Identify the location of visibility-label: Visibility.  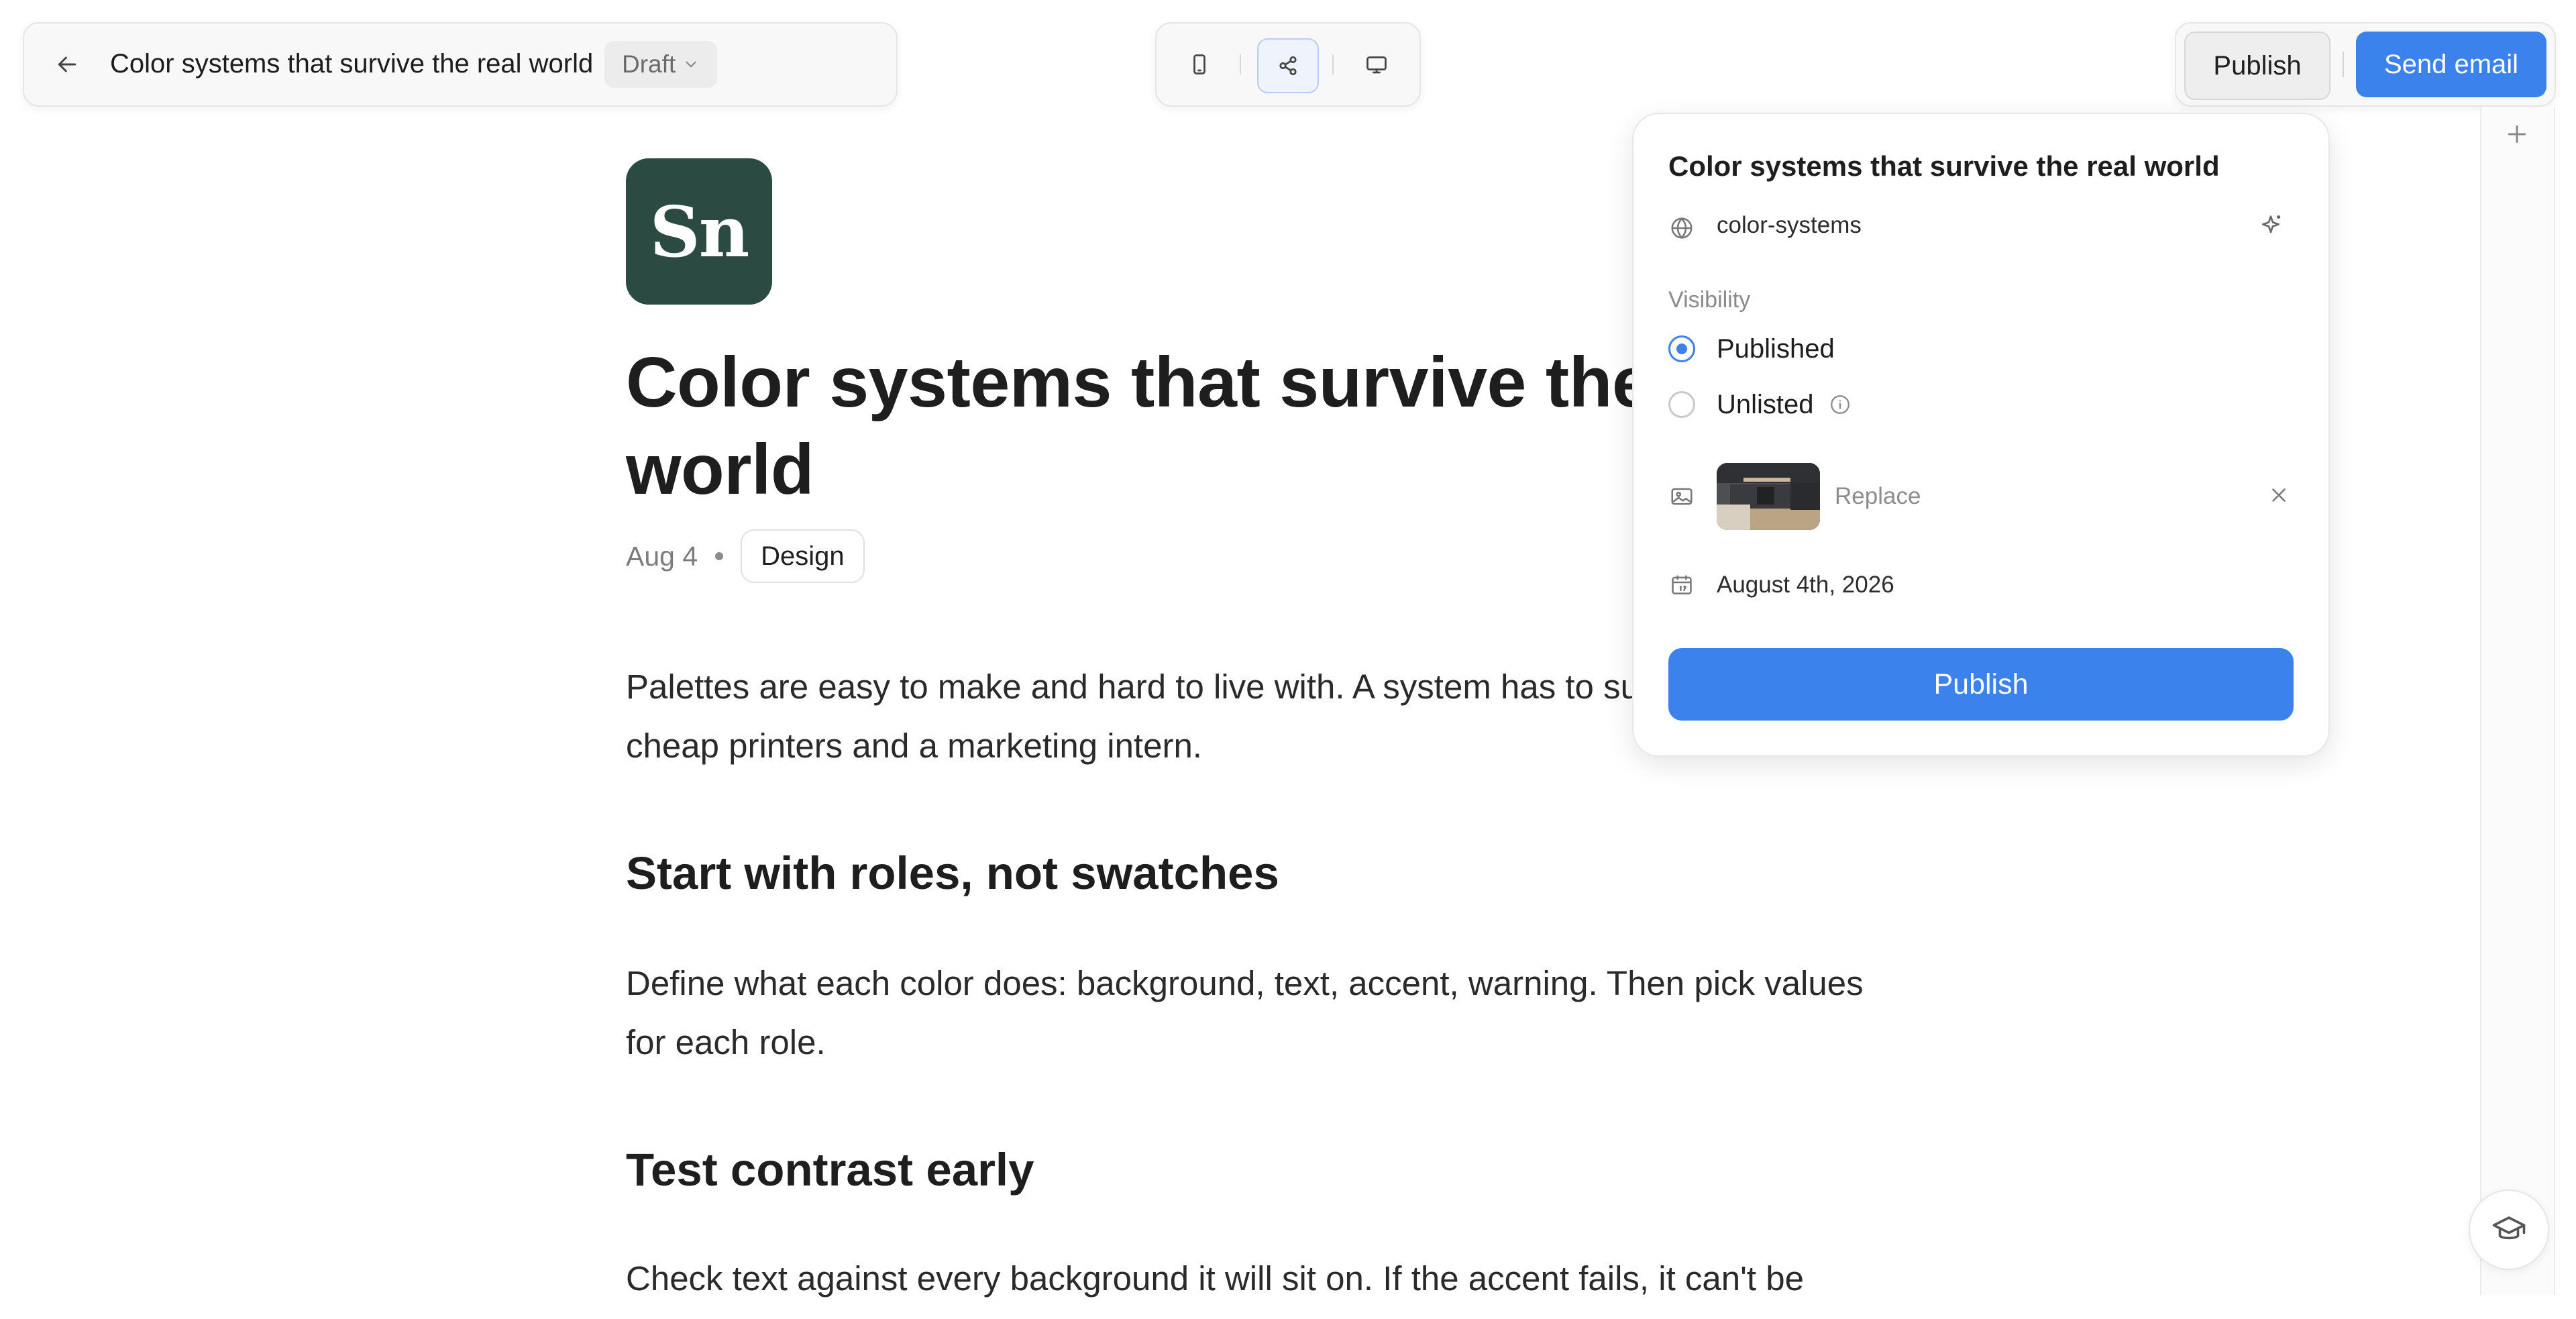
(1709, 300).